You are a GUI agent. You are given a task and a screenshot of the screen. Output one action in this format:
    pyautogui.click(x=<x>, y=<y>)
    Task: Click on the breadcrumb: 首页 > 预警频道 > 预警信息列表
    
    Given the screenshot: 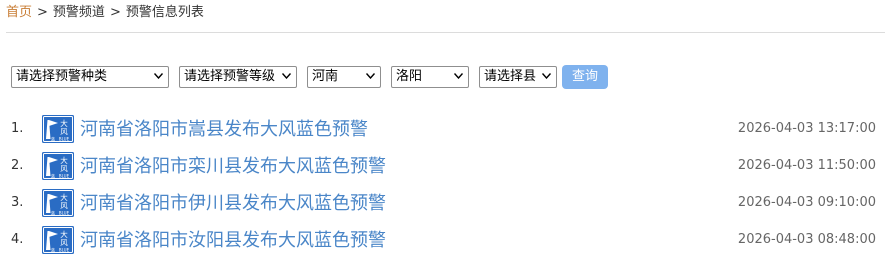 What is the action you would take?
    pyautogui.click(x=105, y=13)
    